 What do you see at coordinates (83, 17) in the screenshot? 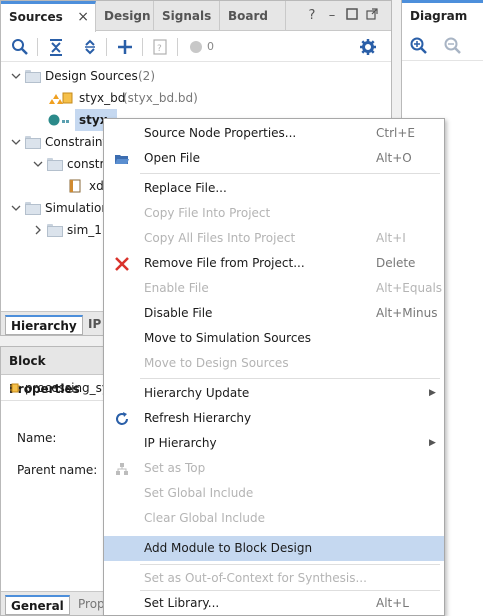
I see `close-icon: ×` at bounding box center [83, 17].